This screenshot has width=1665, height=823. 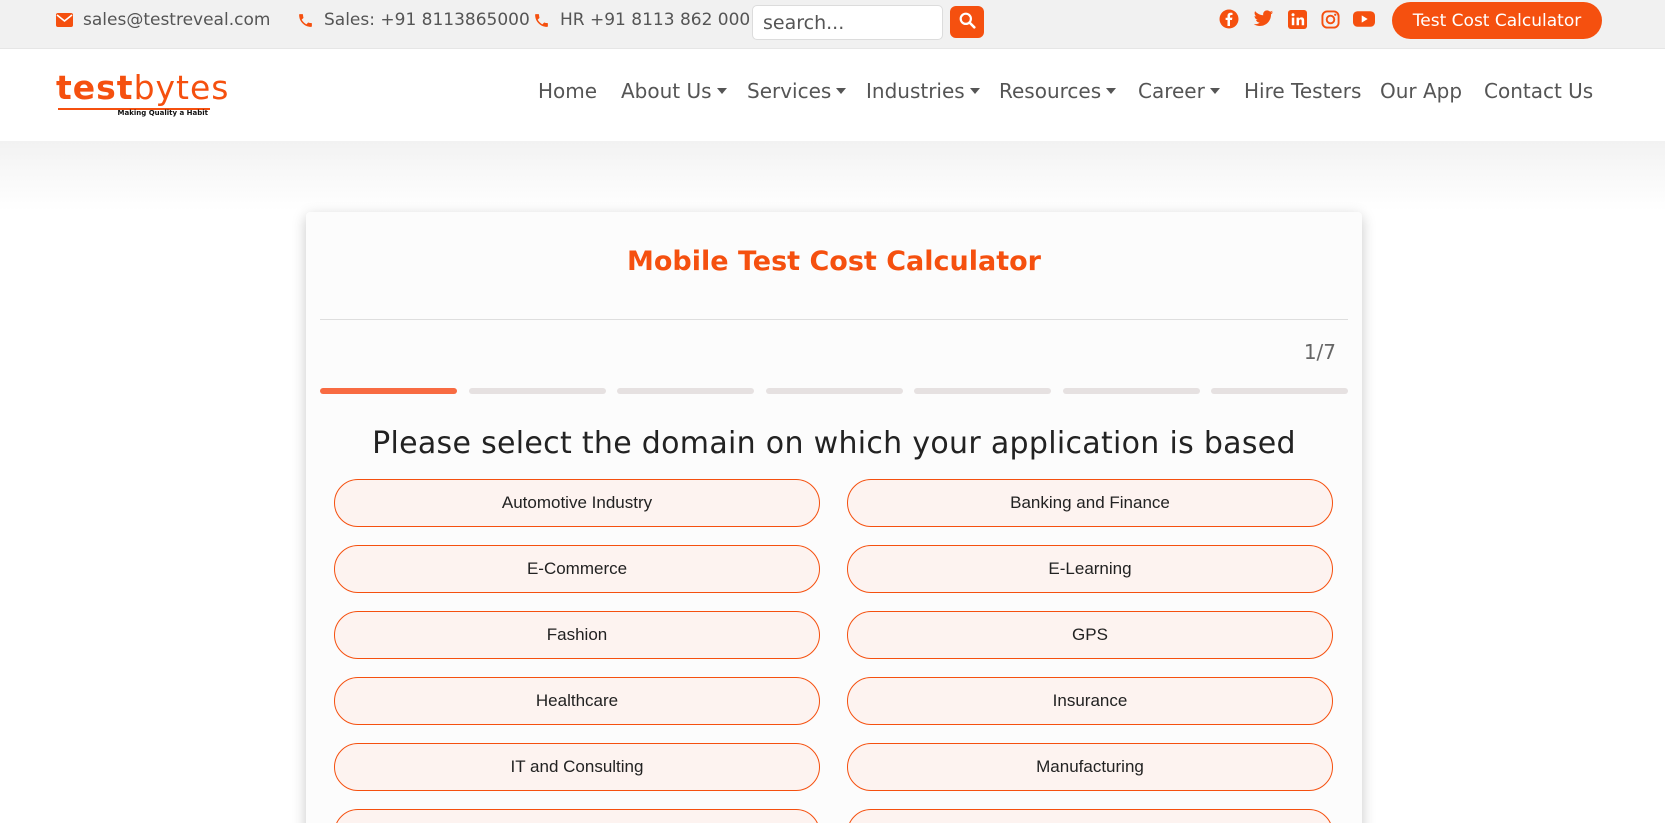 I want to click on test-cost-calculator-button: Test Cost Calculator, so click(x=1497, y=20).